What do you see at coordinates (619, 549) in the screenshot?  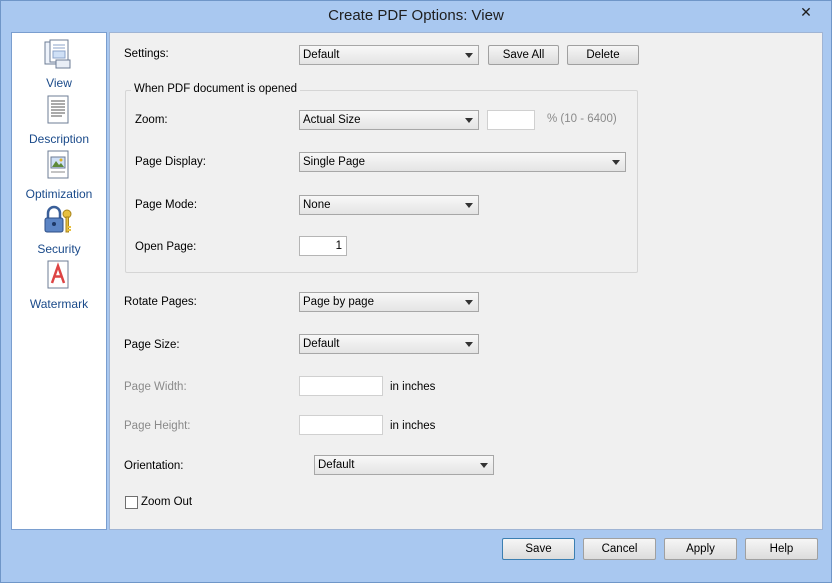 I see `cancel-button: Cancel` at bounding box center [619, 549].